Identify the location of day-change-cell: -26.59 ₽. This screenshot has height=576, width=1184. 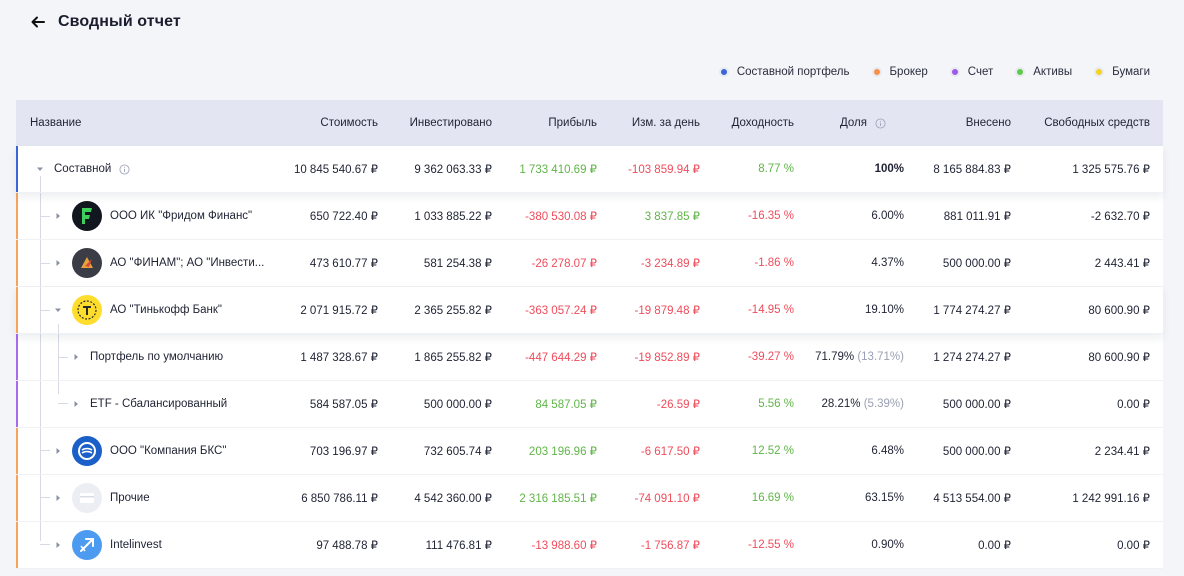
(678, 405).